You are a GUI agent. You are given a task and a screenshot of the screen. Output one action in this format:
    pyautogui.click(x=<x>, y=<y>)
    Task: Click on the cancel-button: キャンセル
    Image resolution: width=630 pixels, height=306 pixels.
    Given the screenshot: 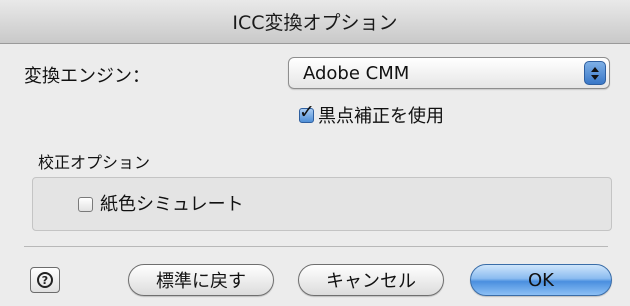 What is the action you would take?
    pyautogui.click(x=371, y=280)
    